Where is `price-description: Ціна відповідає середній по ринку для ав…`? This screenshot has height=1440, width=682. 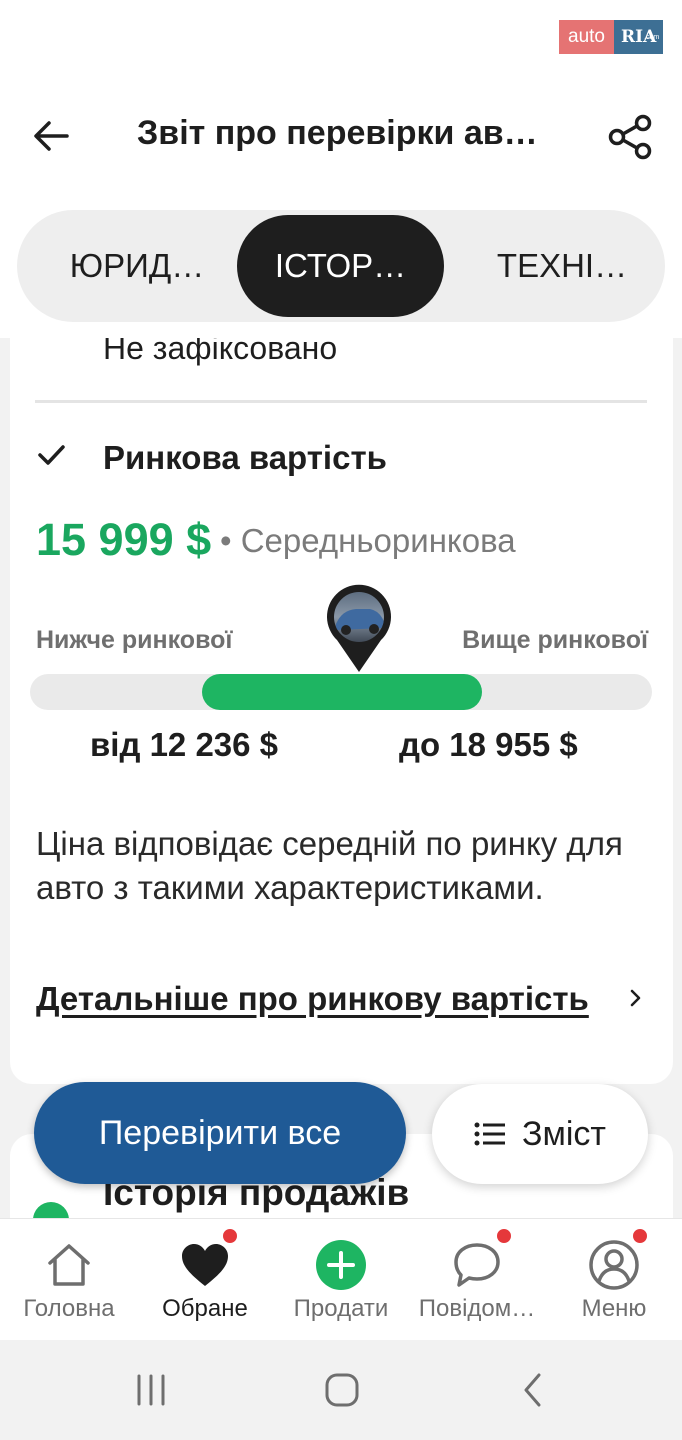 price-description: Ціна відповідає середній по ринку для ав… is located at coordinates (329, 865).